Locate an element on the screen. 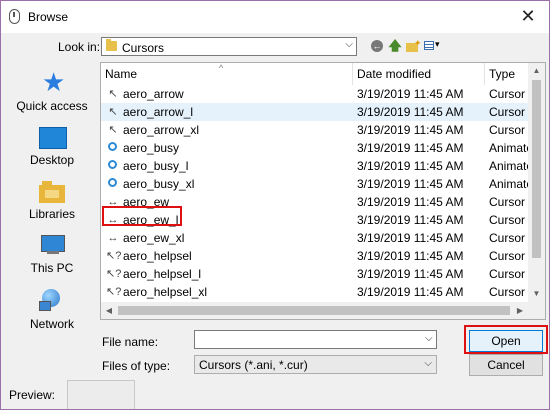 The height and width of the screenshot is (410, 550). back-button: ← is located at coordinates (378, 46).